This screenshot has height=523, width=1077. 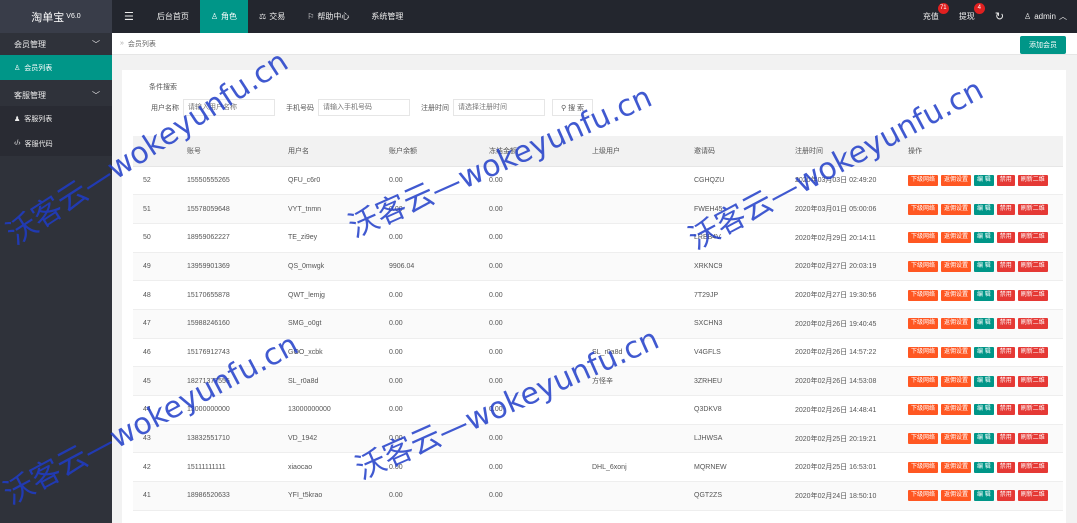 I want to click on cell-invite: LJHWSA, so click(x=734, y=439).